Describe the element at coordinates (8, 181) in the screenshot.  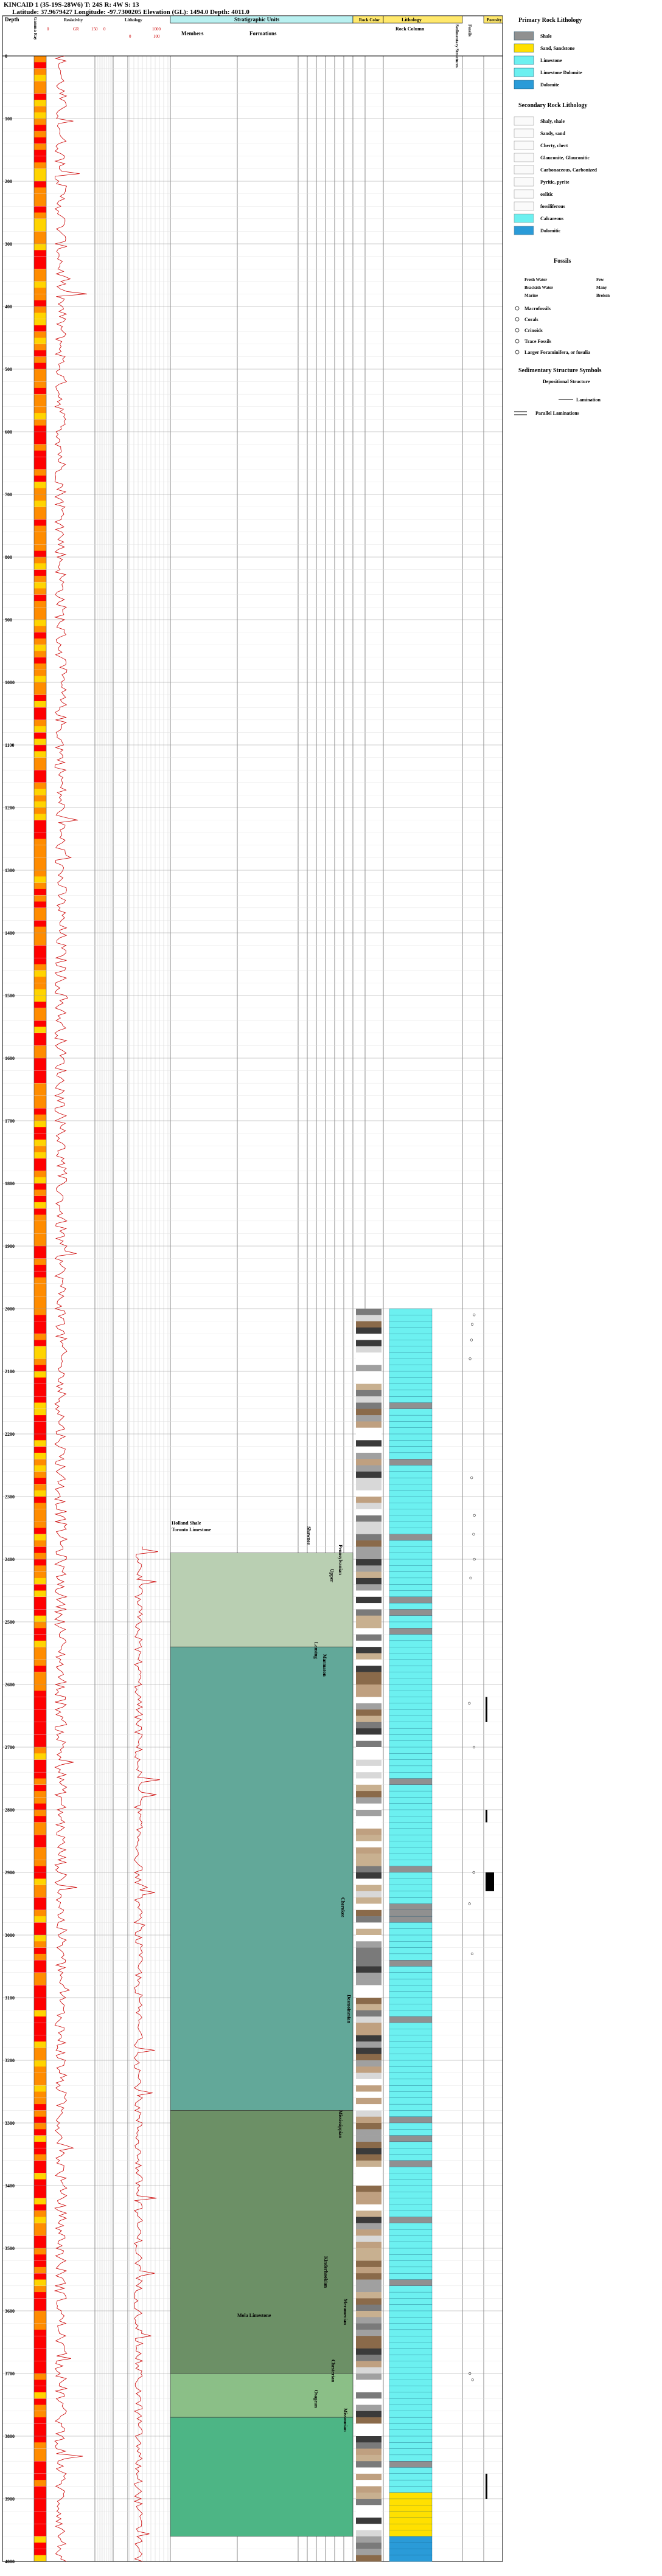
I see `depth-label: 200` at that location.